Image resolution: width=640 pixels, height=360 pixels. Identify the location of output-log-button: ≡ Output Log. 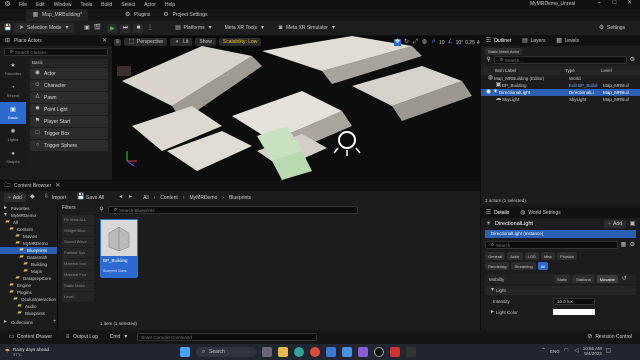
(81, 337).